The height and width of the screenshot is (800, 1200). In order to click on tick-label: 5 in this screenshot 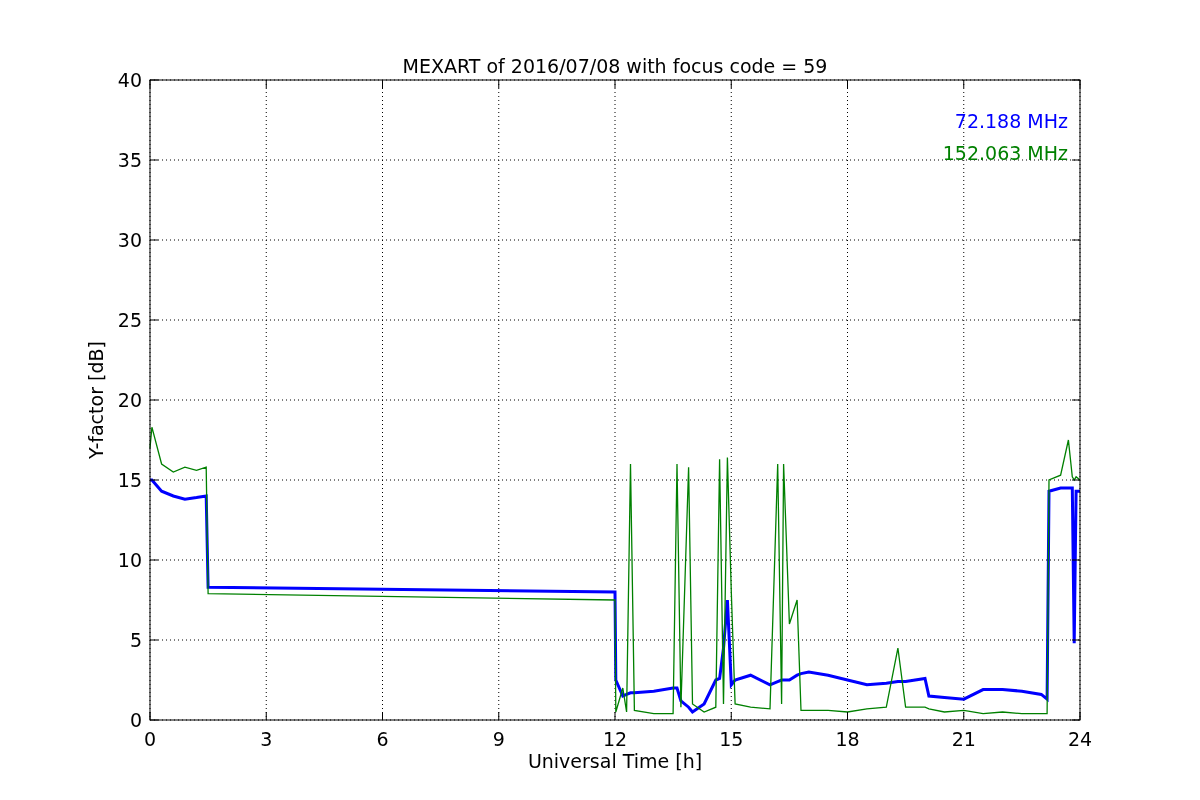, I will do `click(135, 640)`.